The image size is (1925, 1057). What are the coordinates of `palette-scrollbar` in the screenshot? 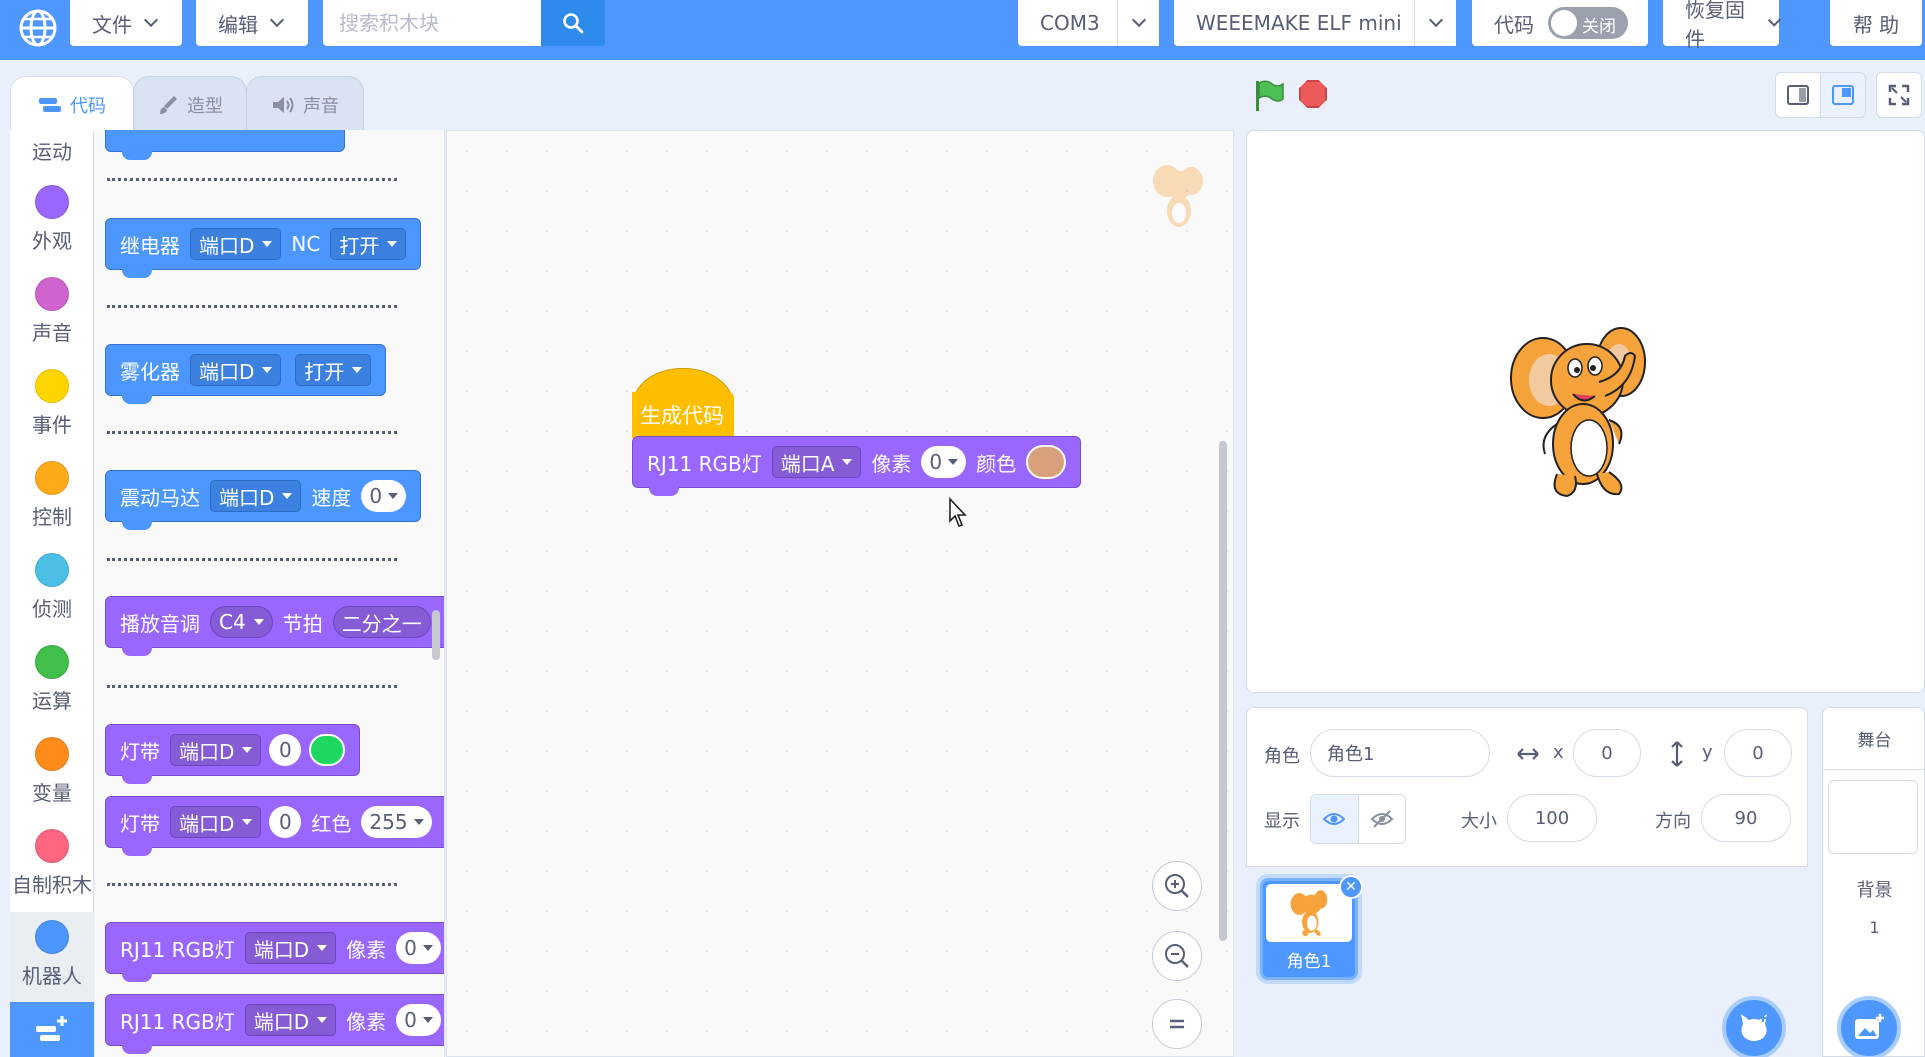 It's located at (436, 635).